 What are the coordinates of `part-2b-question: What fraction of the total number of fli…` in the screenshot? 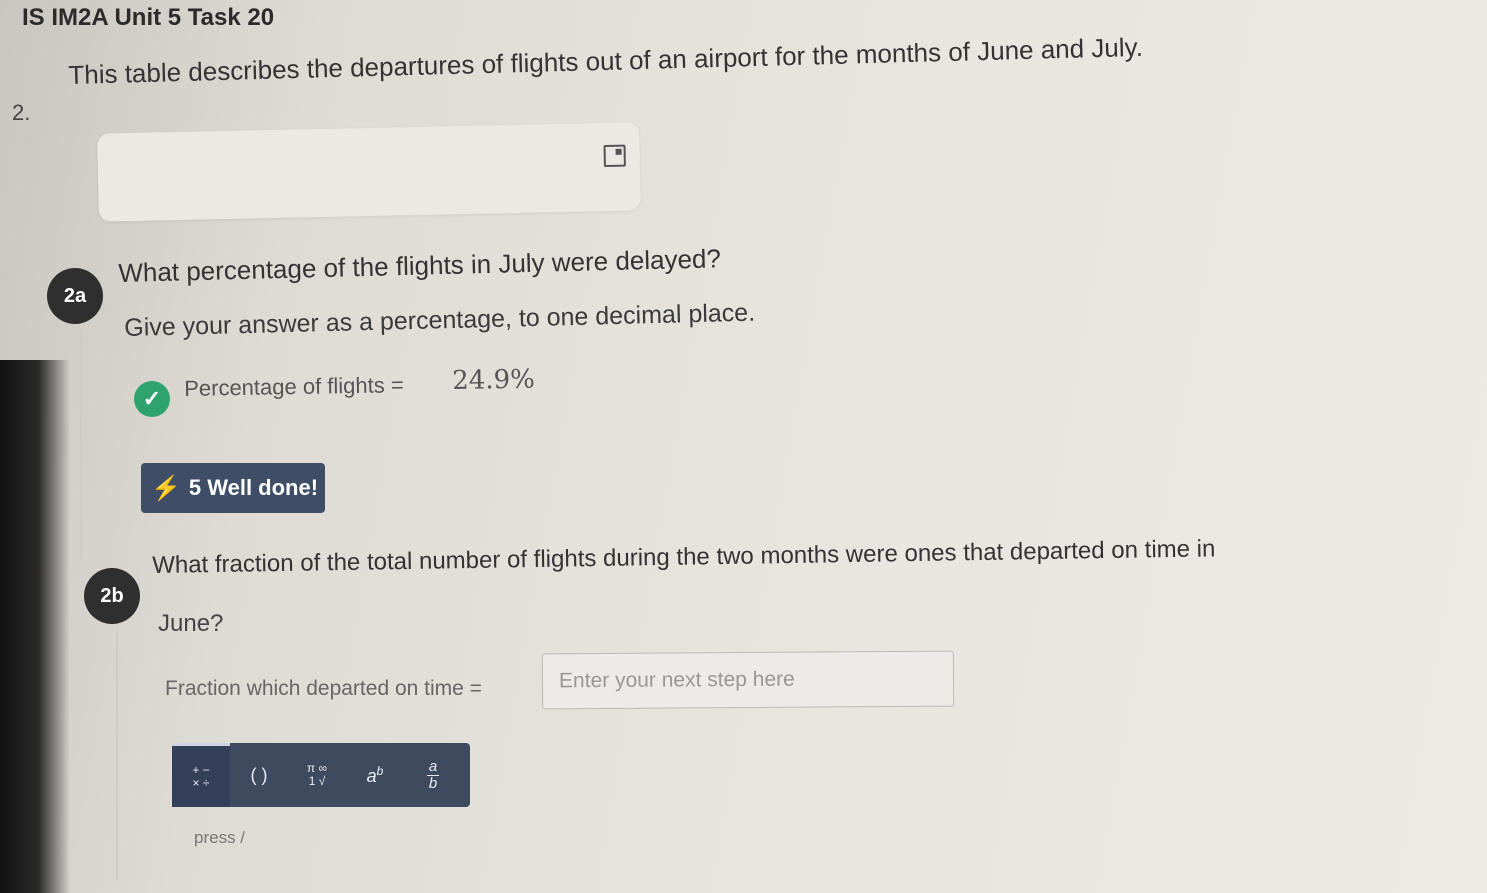 It's located at (684, 557).